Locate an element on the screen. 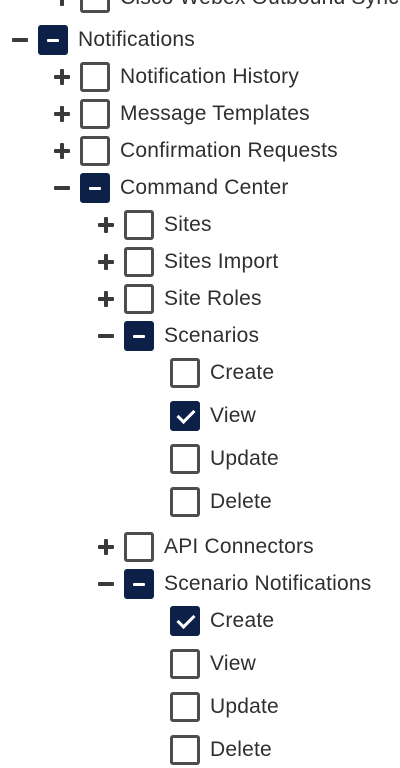 This screenshot has width=400, height=768. tree-item-label: Message Templates is located at coordinates (215, 113).